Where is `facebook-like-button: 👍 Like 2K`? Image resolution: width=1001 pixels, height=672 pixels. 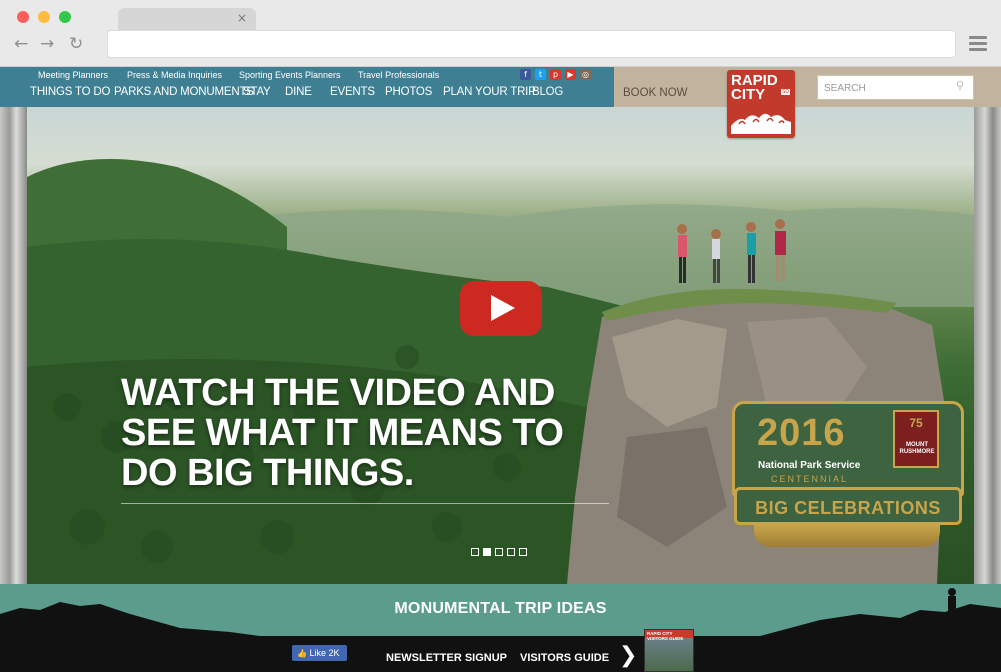 facebook-like-button: 👍 Like 2K is located at coordinates (319, 653).